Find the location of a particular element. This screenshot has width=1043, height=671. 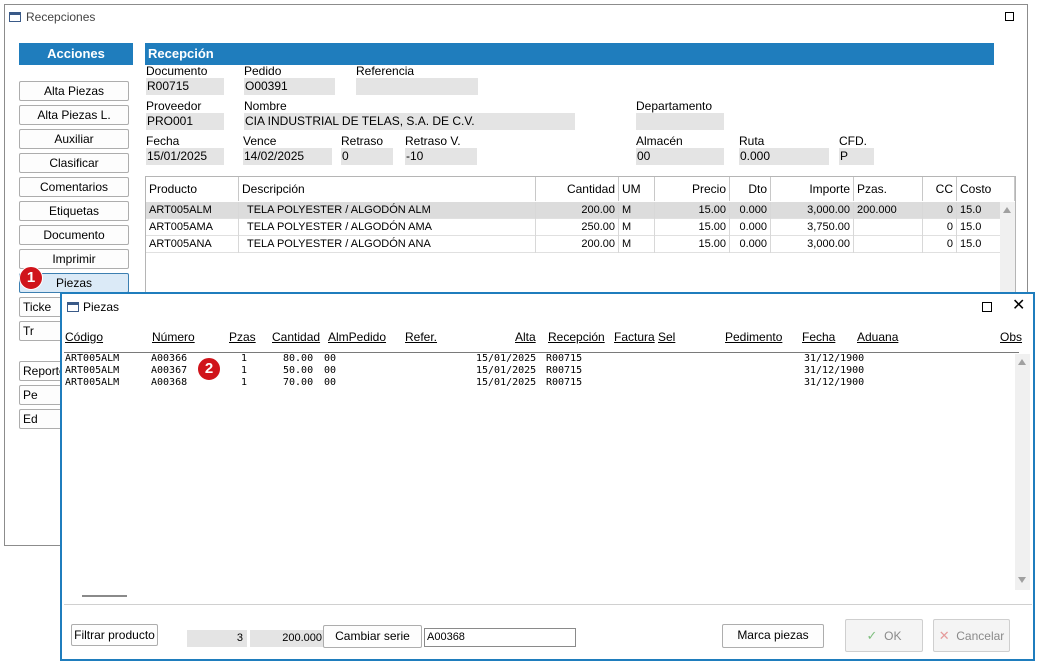

grid-col-header: Precio is located at coordinates (692, 189).